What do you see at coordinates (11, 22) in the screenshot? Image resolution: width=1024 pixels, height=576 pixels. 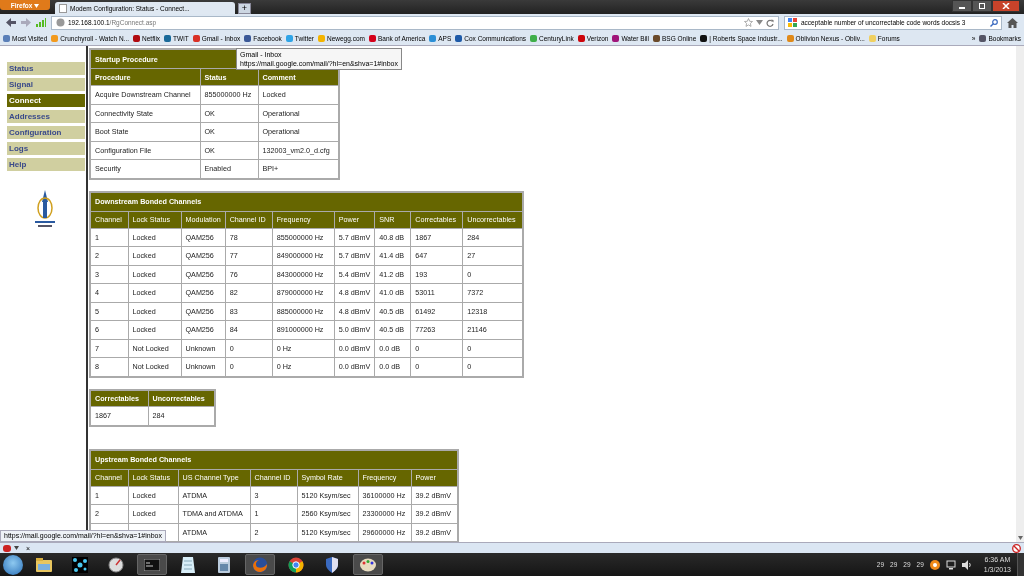 I see `back-icon` at bounding box center [11, 22].